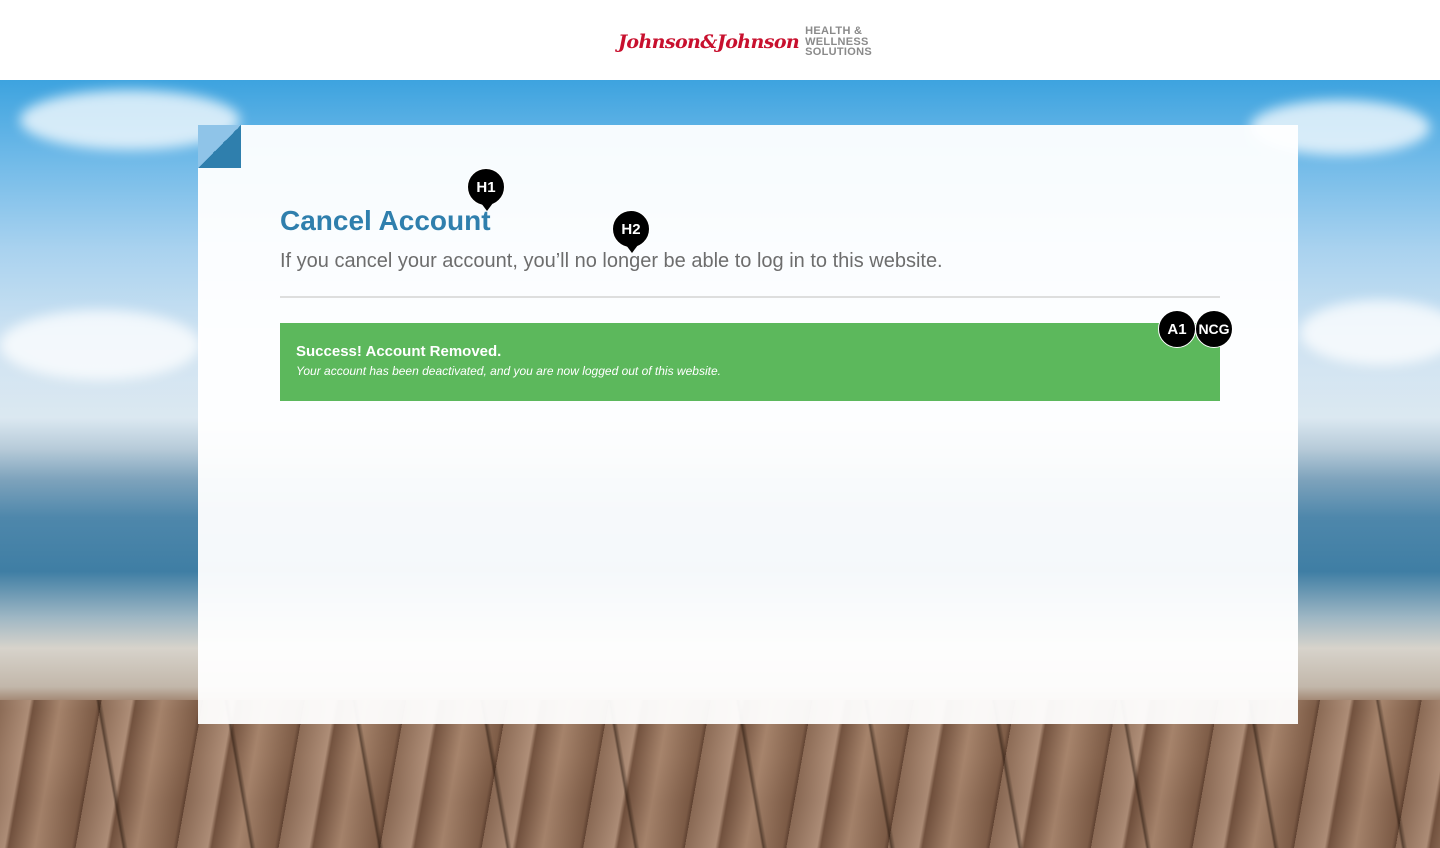  Describe the element at coordinates (1177, 329) in the screenshot. I see `annotation-badge-a1: A1` at that location.